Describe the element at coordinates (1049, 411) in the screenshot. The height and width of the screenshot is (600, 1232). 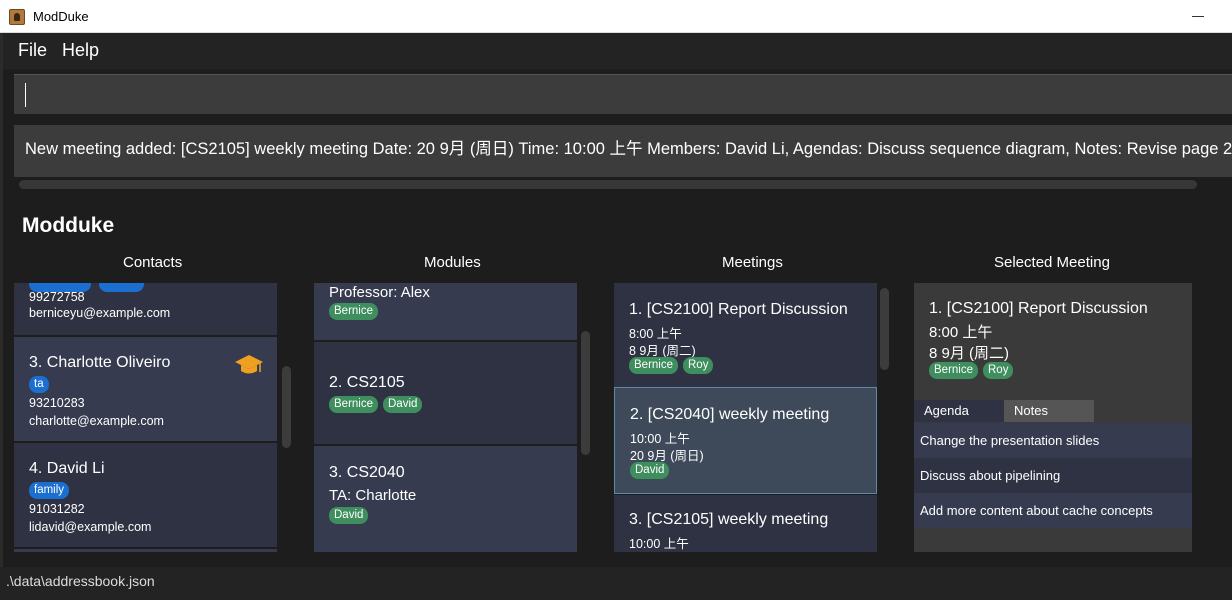
I see `tab-notes: Notes` at that location.